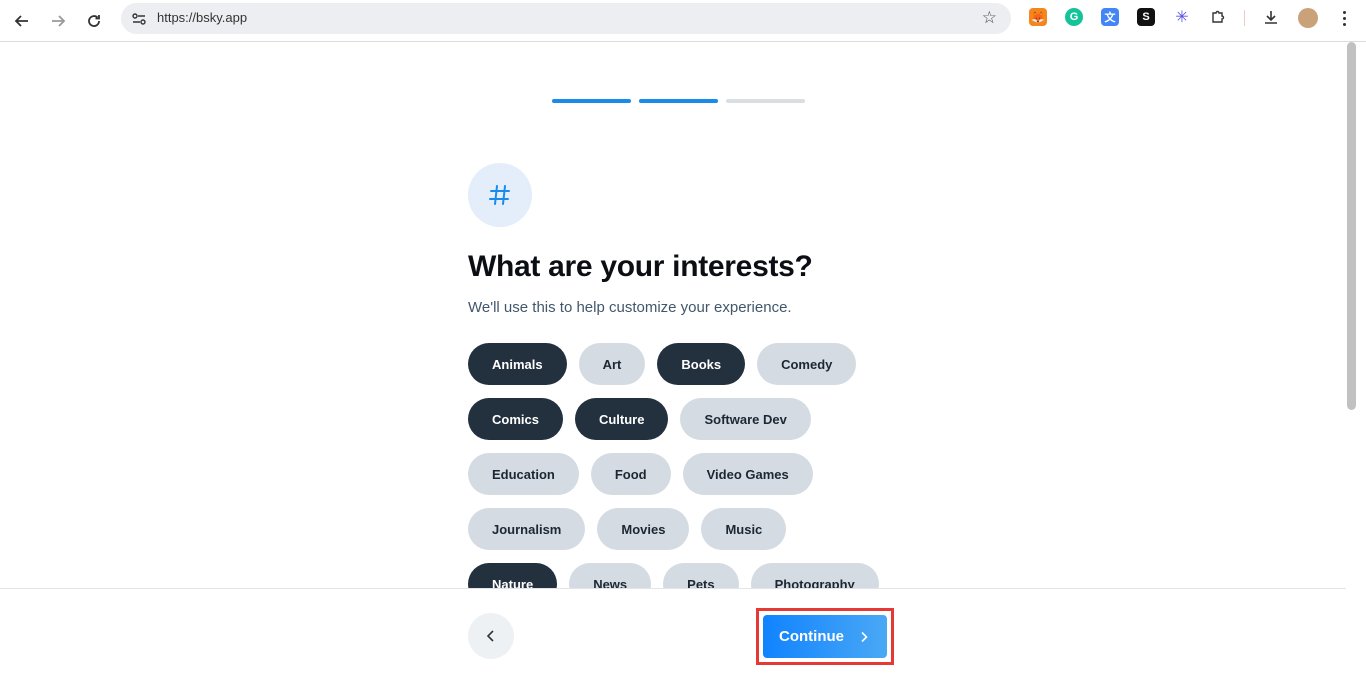 The height and width of the screenshot is (683, 1366). Describe the element at coordinates (745, 419) in the screenshot. I see `interest-chip-software-dev: Software Dev` at that location.